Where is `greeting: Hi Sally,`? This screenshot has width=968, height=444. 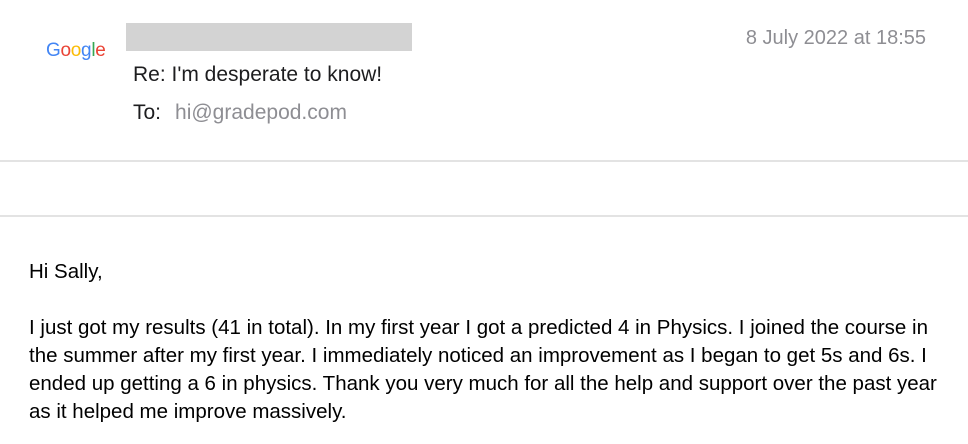 greeting: Hi Sally, is located at coordinates (66, 271).